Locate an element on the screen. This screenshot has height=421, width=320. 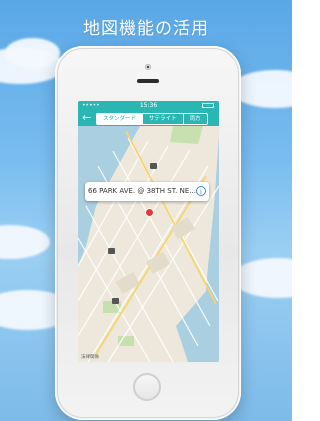
status-bar: ••••• 15:36 is located at coordinates (148, 105).